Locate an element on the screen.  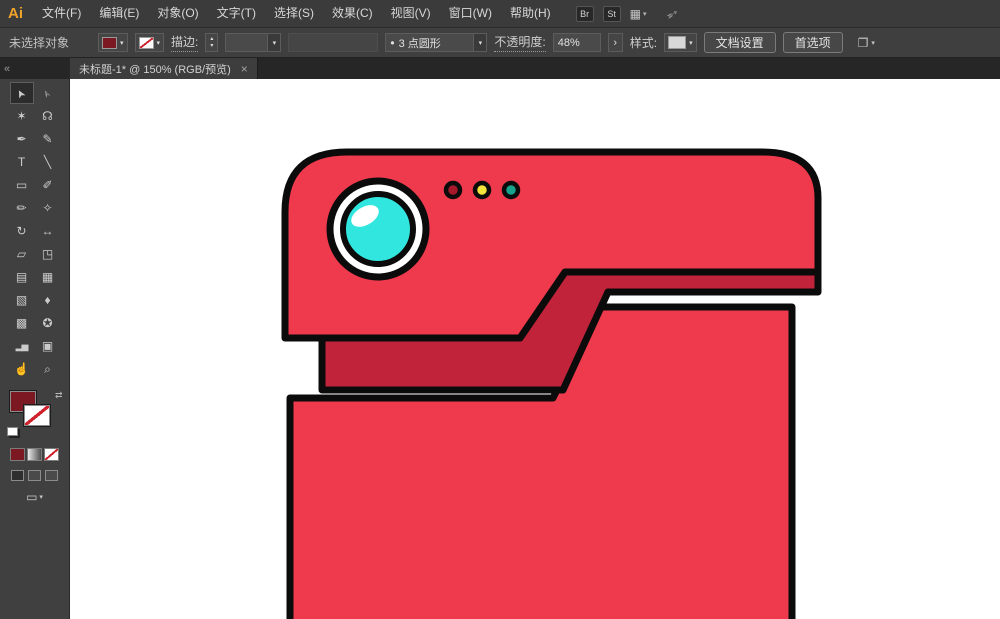
none-button is located at coordinates (51, 454).